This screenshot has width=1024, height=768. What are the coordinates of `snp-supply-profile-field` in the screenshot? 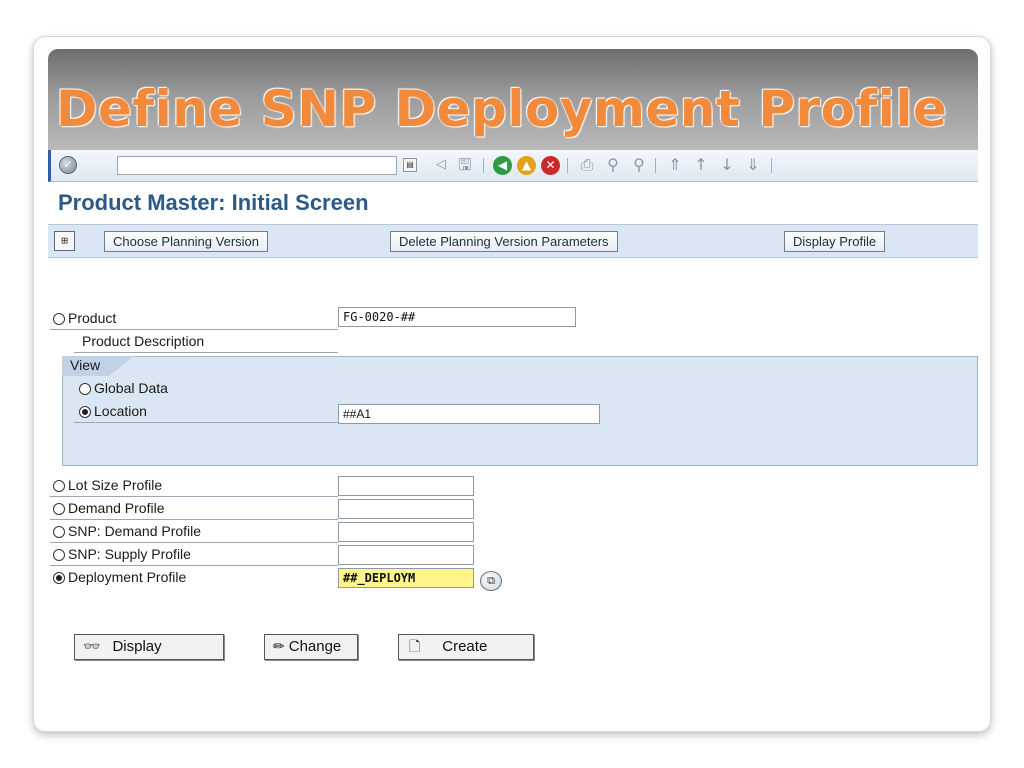 It's located at (406, 555).